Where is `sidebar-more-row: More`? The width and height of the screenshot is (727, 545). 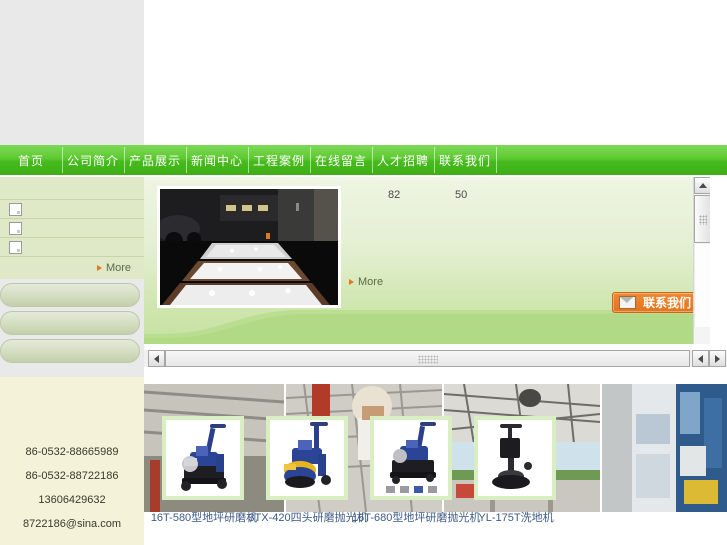 sidebar-more-row: More is located at coordinates (72, 268).